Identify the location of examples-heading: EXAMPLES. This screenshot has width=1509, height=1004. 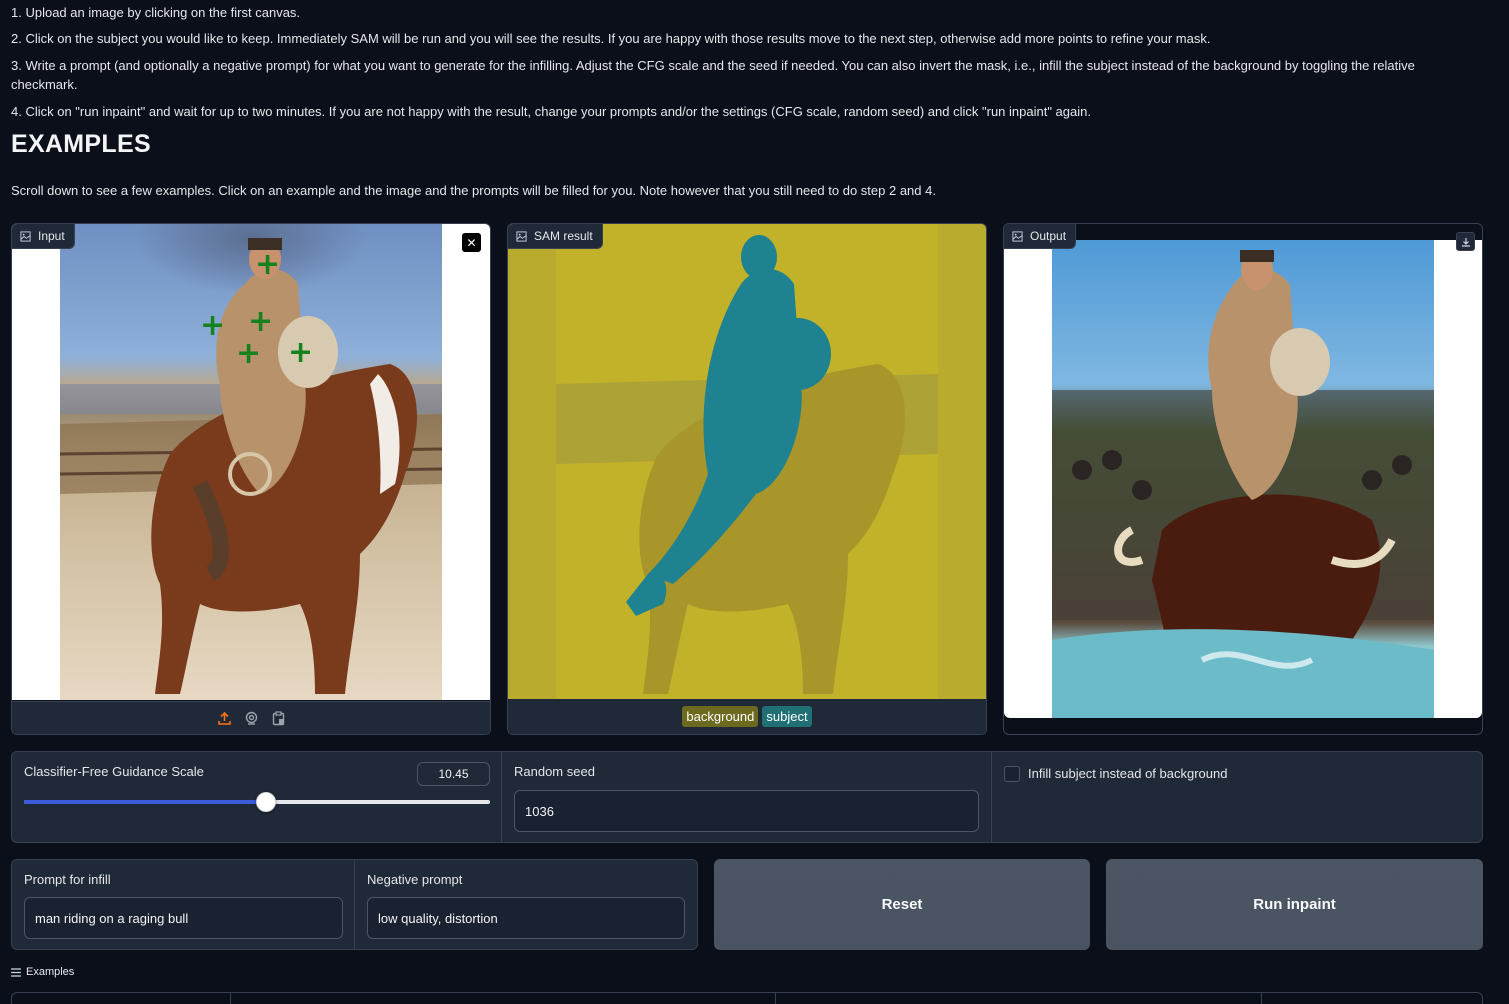
(81, 144).